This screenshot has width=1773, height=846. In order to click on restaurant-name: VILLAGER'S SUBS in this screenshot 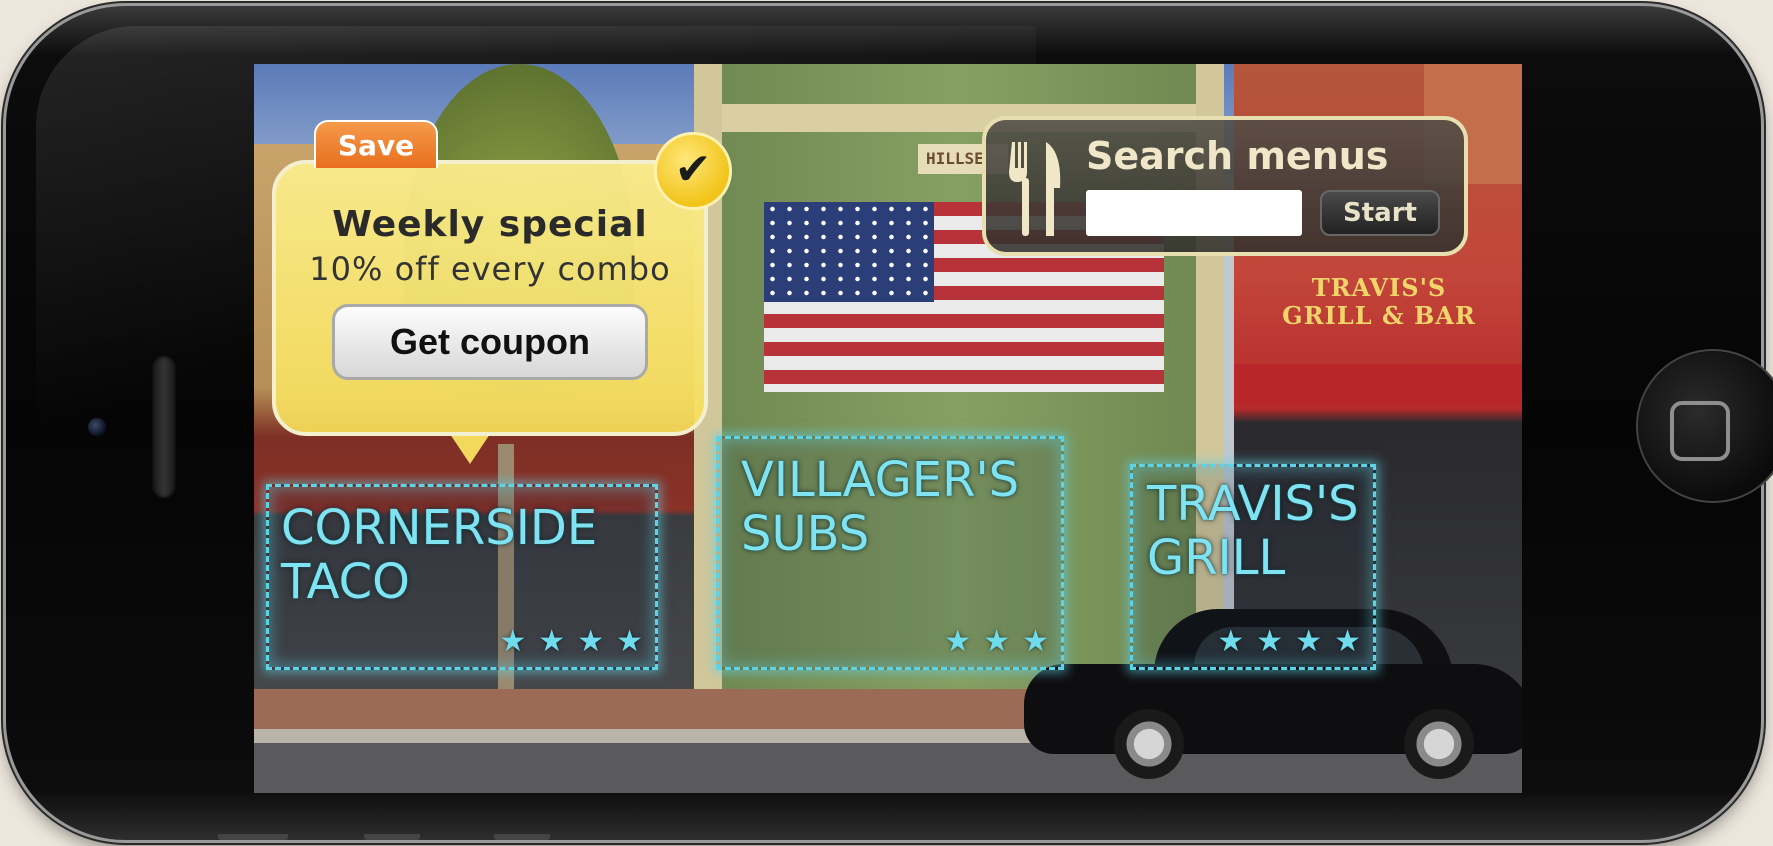, I will do `click(880, 507)`.